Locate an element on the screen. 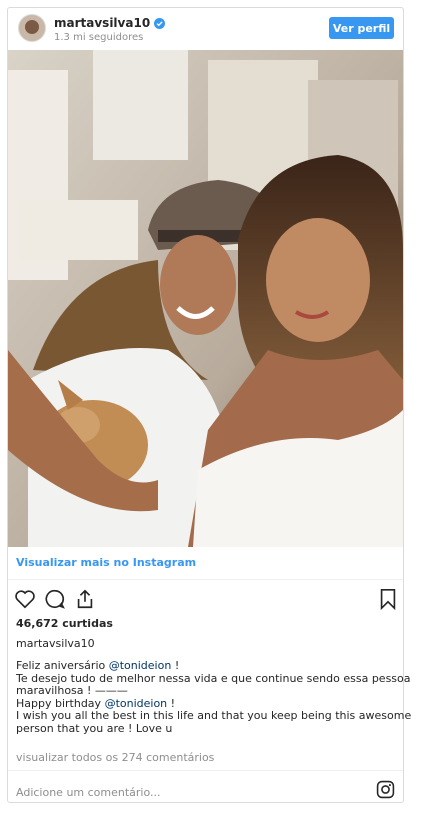  comment-icon is located at coordinates (55, 599).